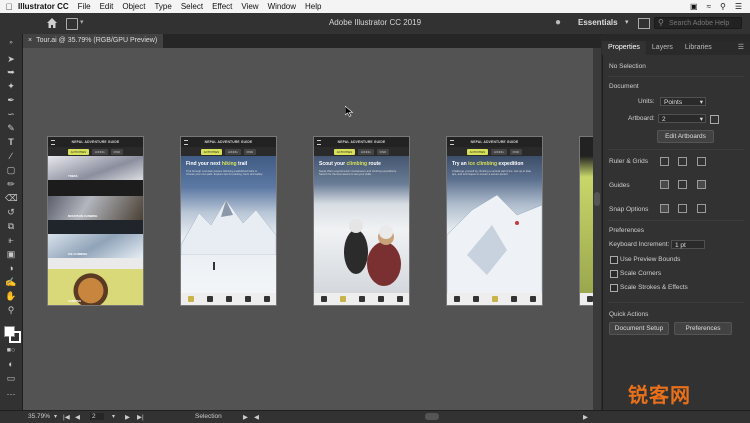  What do you see at coordinates (245, 417) in the screenshot?
I see `status-arrow-icon: ▶` at bounding box center [245, 417].